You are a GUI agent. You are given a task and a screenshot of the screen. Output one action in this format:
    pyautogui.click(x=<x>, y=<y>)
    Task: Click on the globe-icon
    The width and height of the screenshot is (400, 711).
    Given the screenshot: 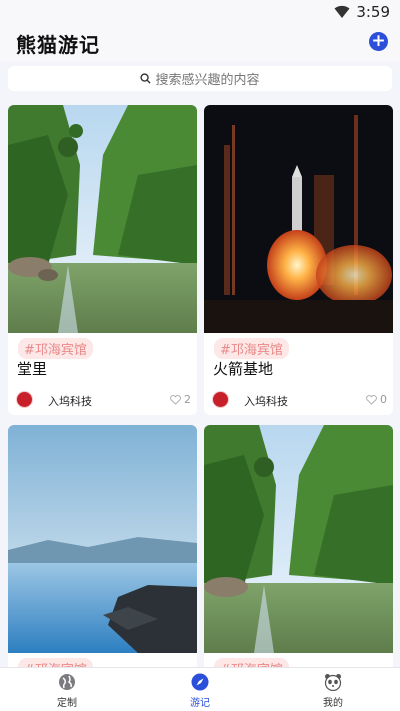 What is the action you would take?
    pyautogui.click(x=67, y=682)
    